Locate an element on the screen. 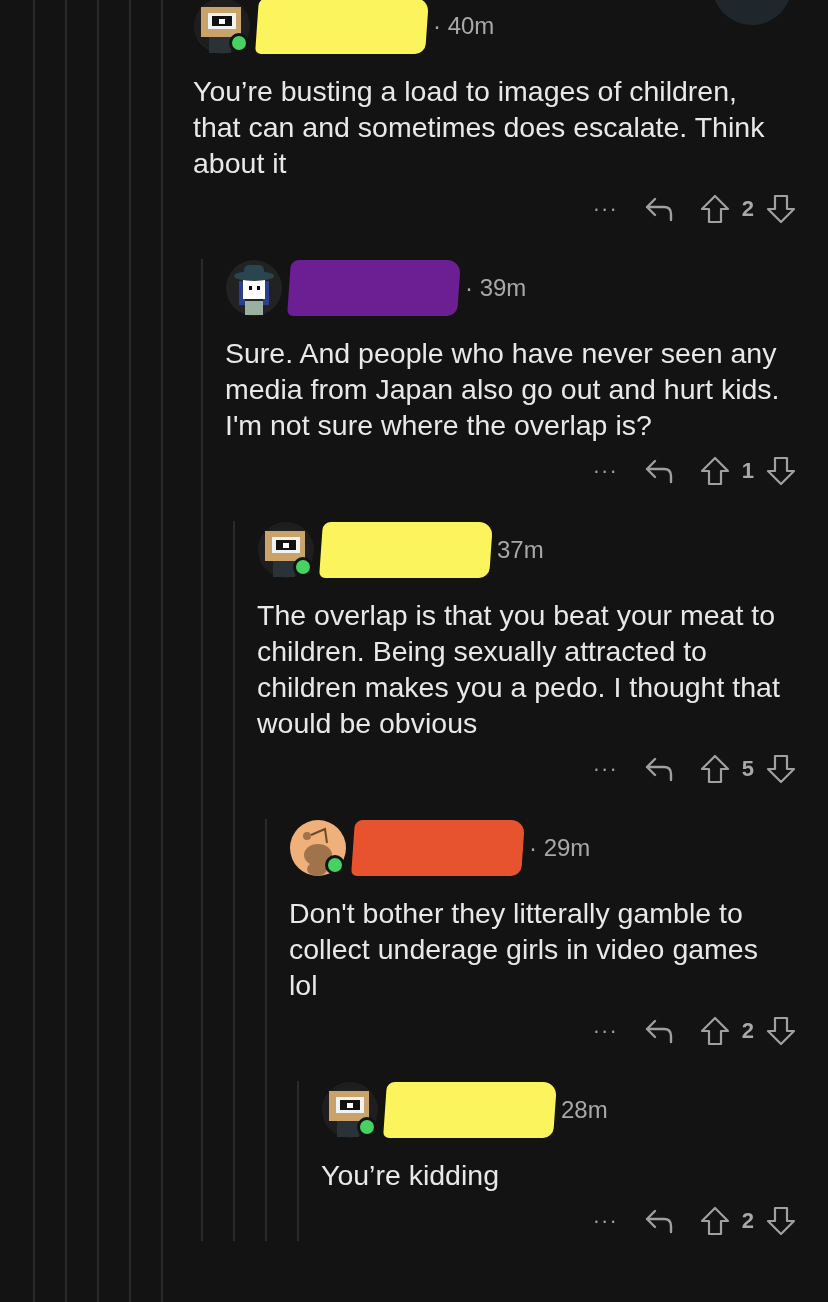  comment-text: You’re kidding is located at coordinates (410, 1175).